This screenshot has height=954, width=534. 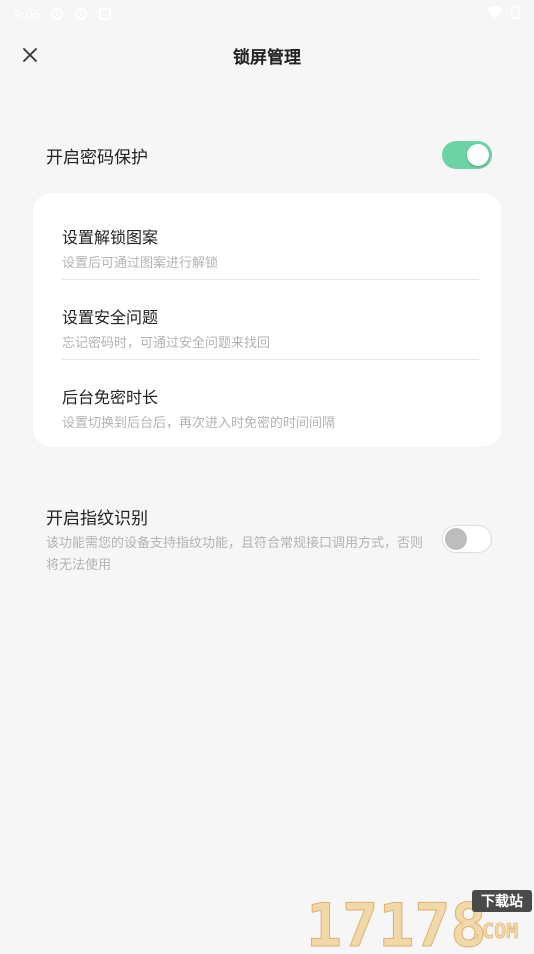 What do you see at coordinates (97, 519) in the screenshot?
I see `fingerprint-label: 开启指纹识别` at bounding box center [97, 519].